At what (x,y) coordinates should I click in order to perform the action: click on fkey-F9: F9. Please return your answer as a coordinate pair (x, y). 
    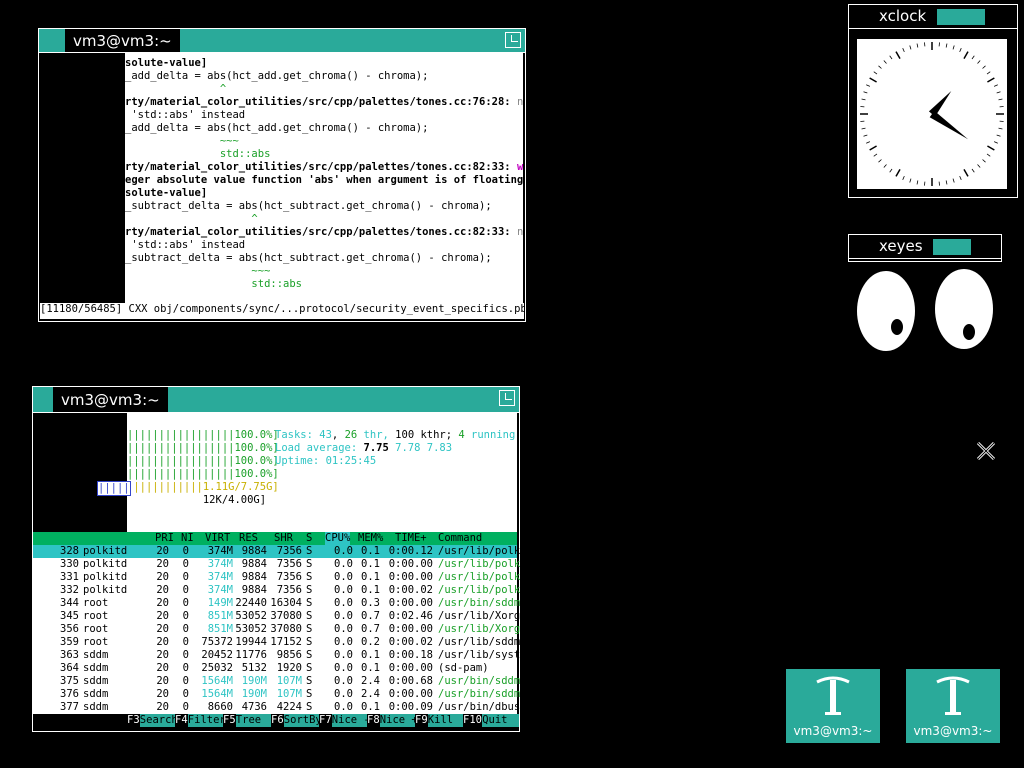
    Looking at the image, I should click on (421, 720).